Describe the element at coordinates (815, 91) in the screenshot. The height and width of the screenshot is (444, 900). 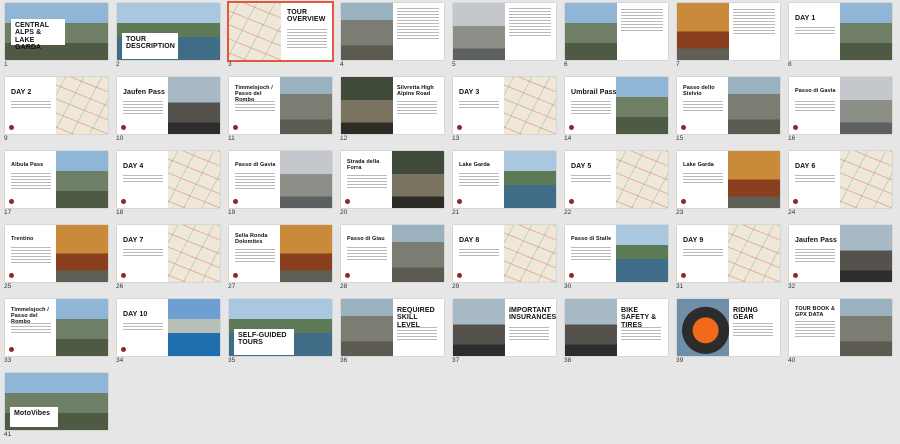
I see `slide-title: Passo di Gavia` at that location.